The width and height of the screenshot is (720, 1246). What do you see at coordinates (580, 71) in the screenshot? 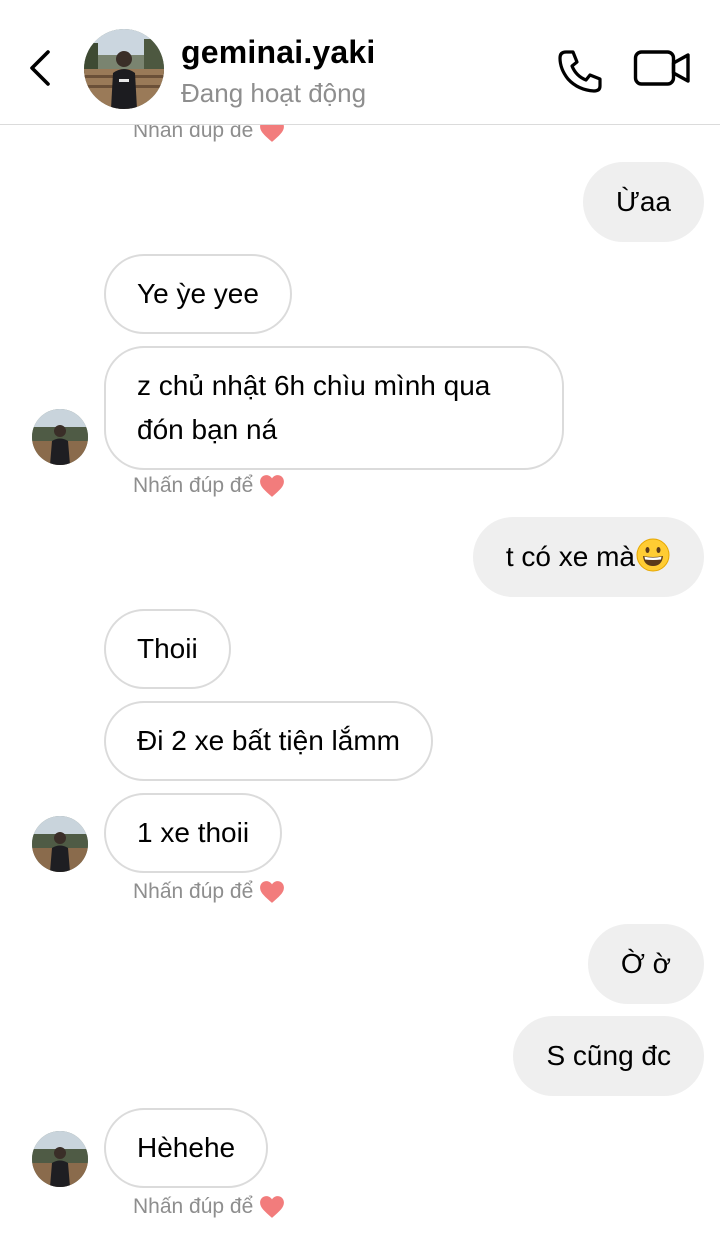
I see `phone-icon` at bounding box center [580, 71].